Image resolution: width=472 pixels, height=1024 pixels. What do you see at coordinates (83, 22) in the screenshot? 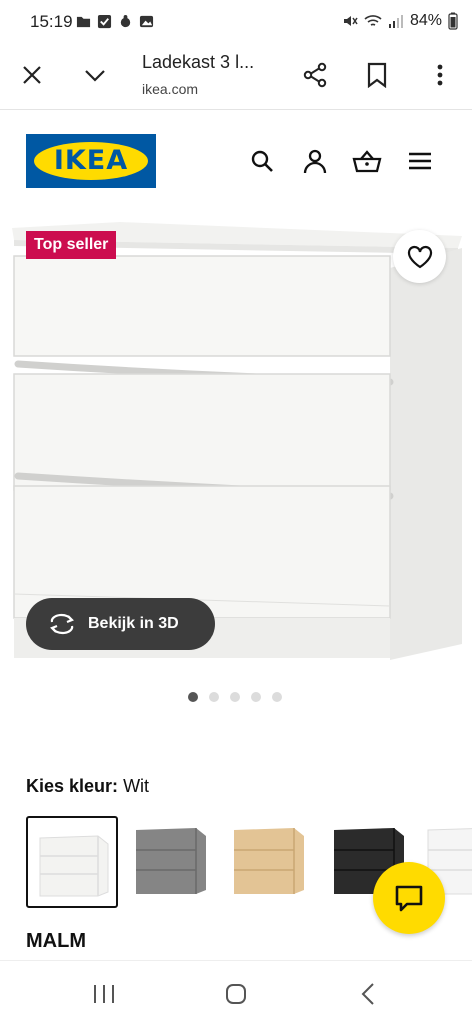
I see `folder-icon` at bounding box center [83, 22].